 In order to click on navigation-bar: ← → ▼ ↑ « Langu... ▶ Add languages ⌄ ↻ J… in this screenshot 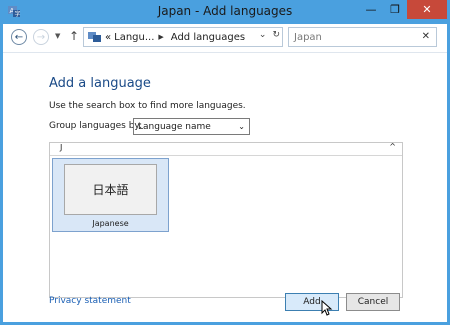, I will do `click(225, 38)`.